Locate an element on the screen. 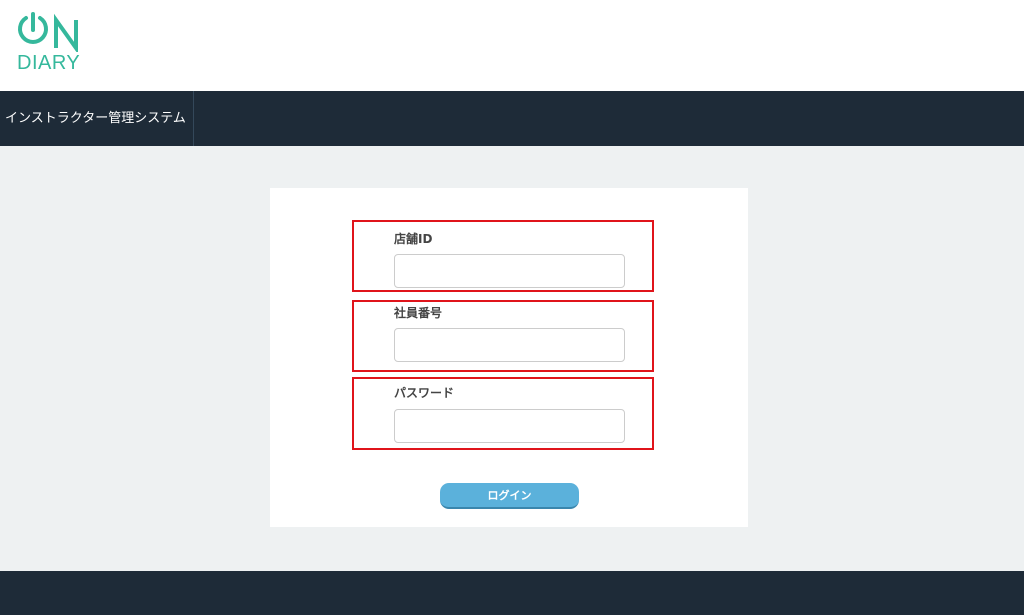  login-button: ログイン is located at coordinates (509, 496).